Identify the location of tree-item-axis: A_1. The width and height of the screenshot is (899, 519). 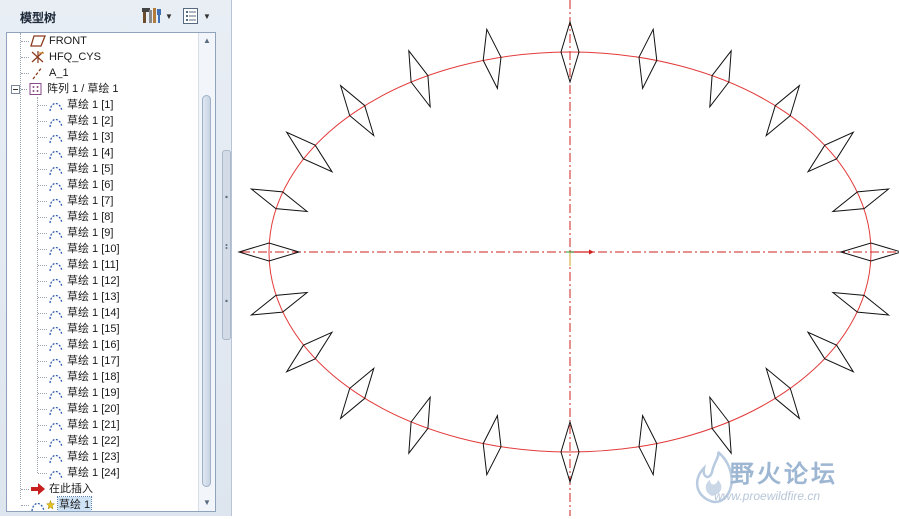
(45, 73).